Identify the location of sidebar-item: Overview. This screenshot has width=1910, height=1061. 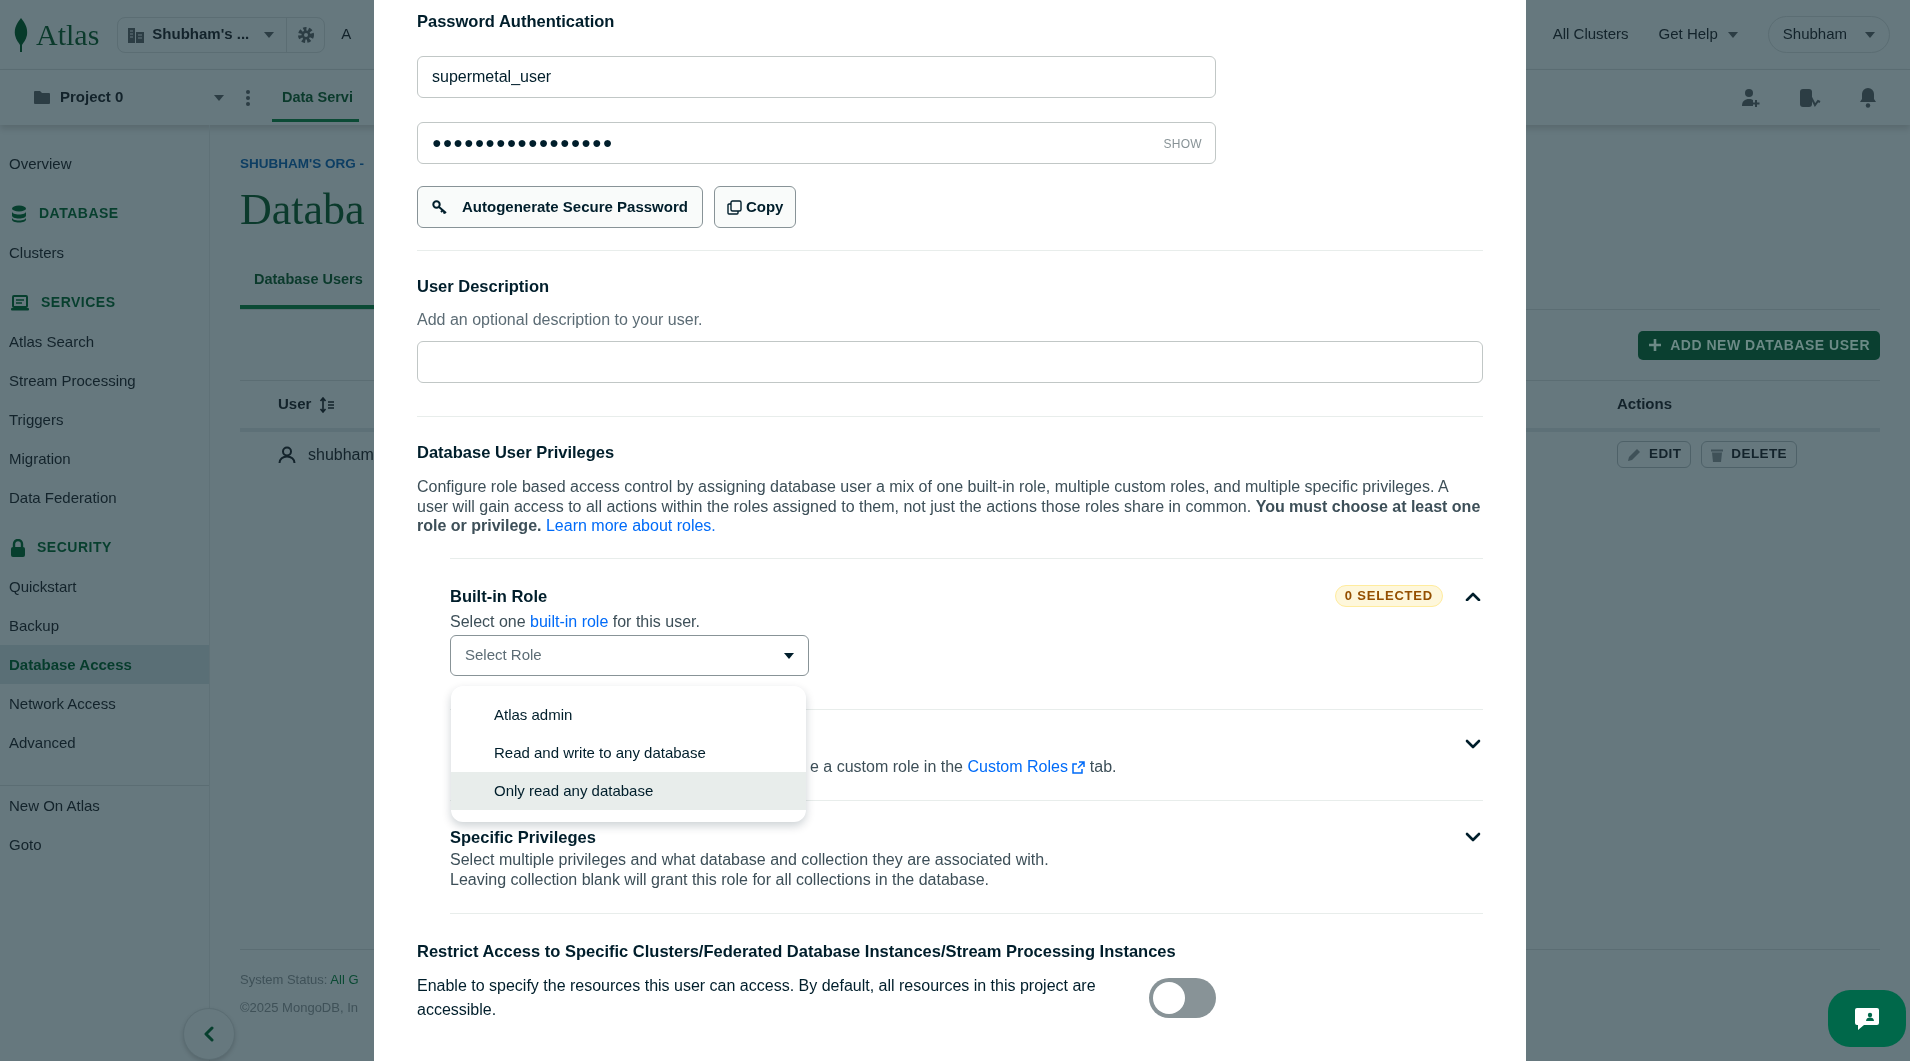
(104, 163).